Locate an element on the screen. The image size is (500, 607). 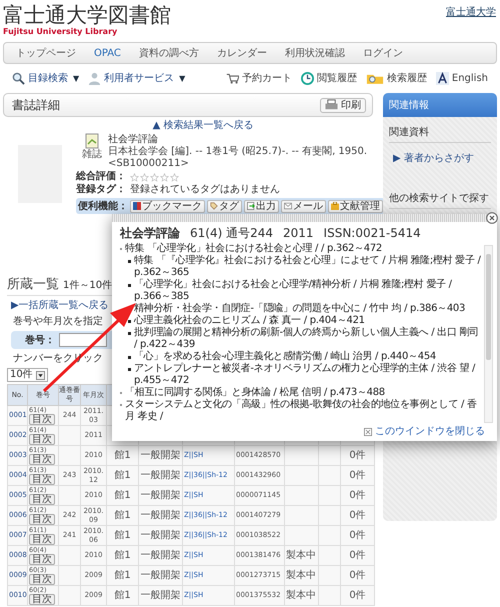
nav-tab: 資料の調べ方 is located at coordinates (168, 53).